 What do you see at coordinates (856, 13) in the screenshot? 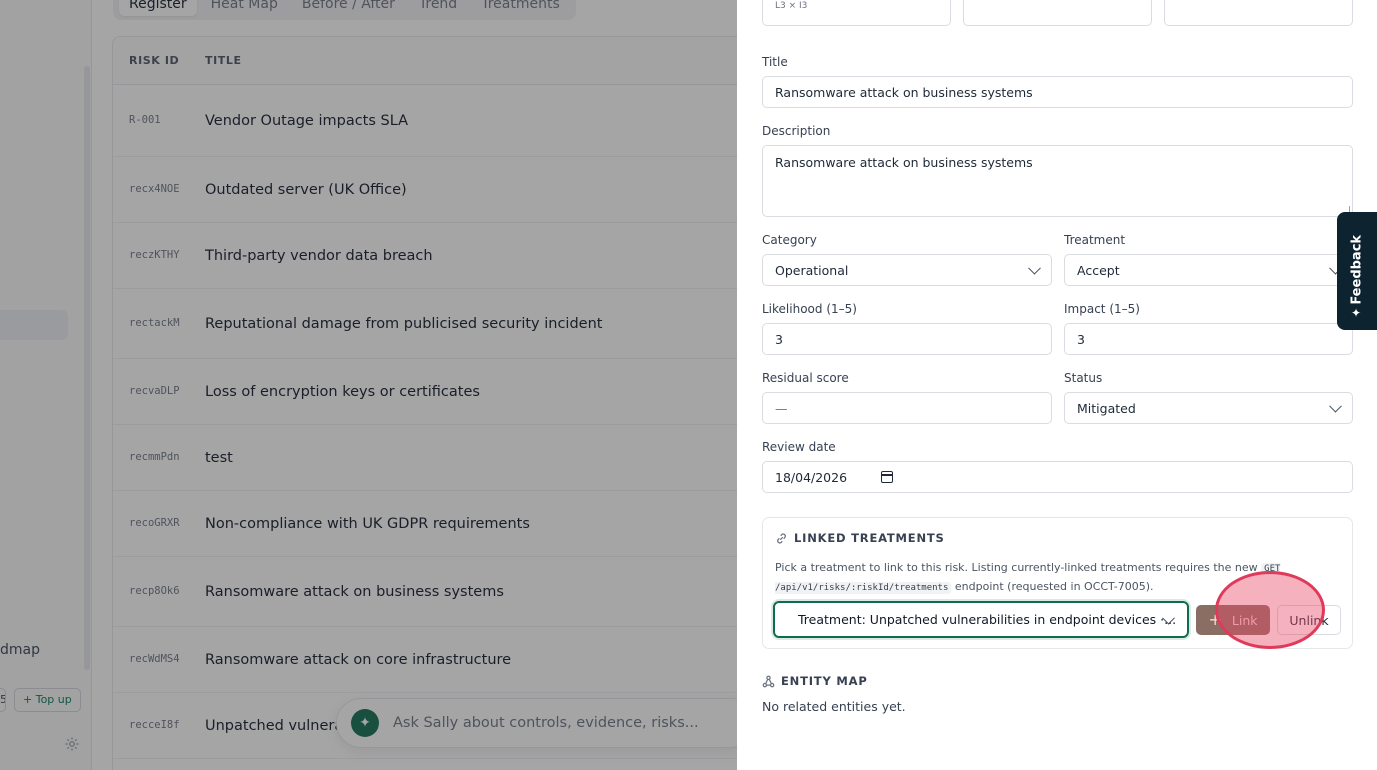
I see `score-field: L3 × I3` at bounding box center [856, 13].